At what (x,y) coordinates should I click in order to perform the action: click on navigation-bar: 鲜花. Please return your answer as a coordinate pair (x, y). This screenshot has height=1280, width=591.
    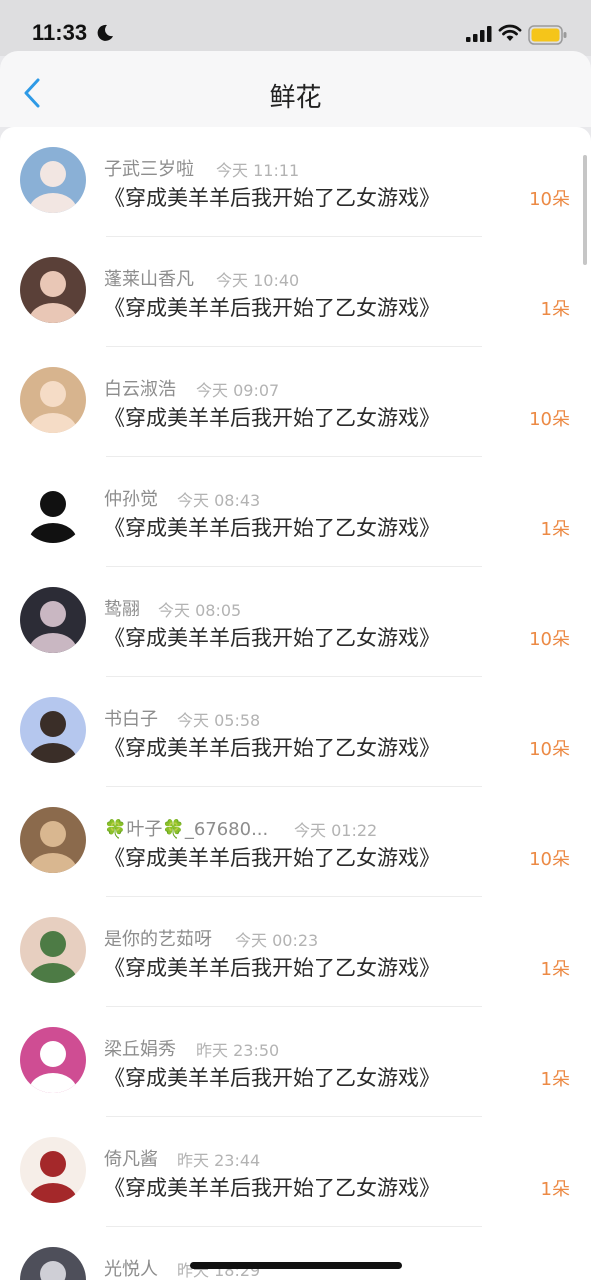
    Looking at the image, I should click on (295, 89).